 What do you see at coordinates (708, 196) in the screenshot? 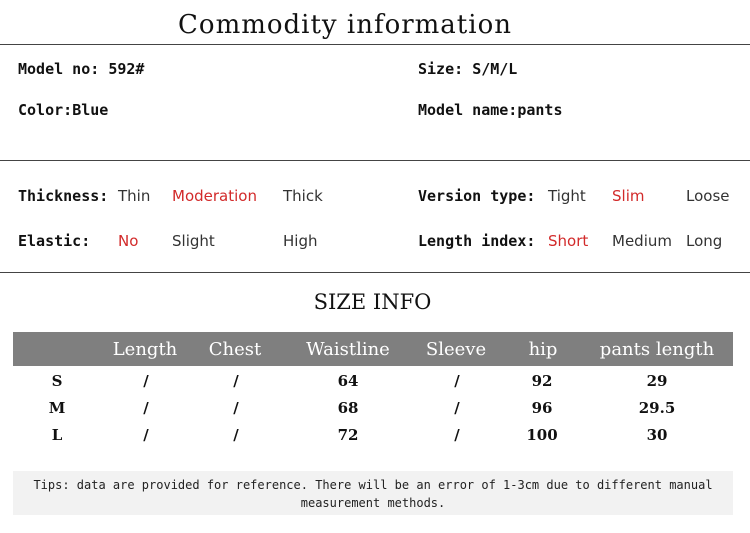
I see `version-option-loose: Loose` at bounding box center [708, 196].